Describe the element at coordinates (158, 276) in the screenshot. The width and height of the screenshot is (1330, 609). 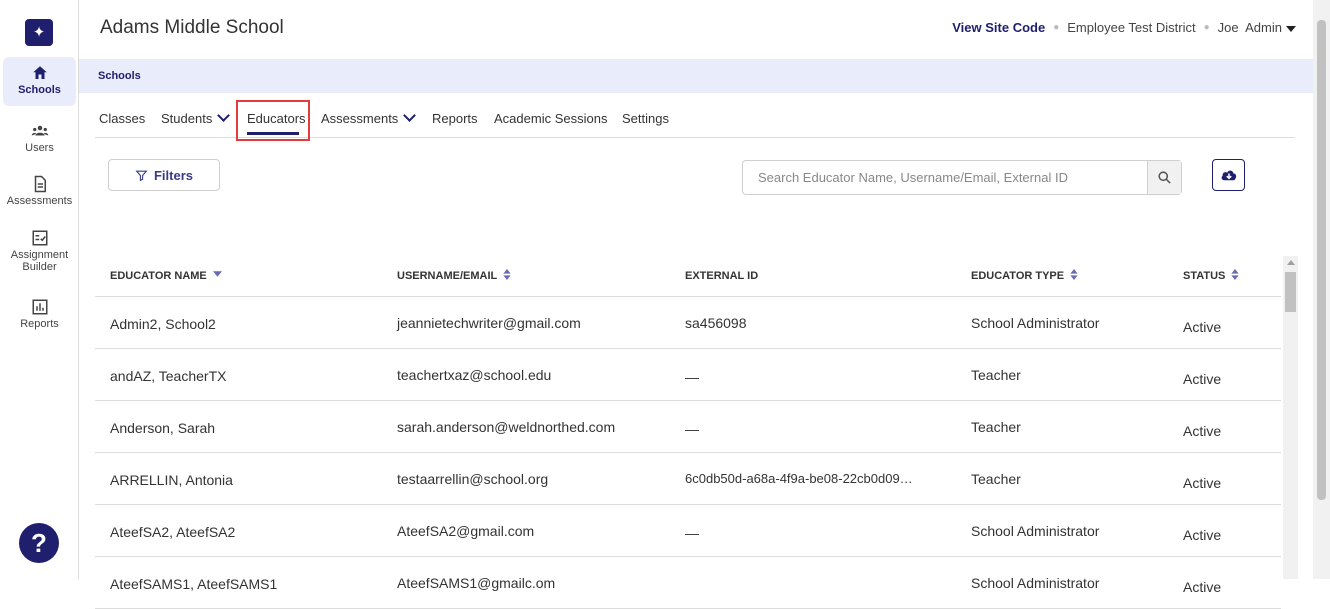
I see `header-label: EDUCATOR NAME` at that location.